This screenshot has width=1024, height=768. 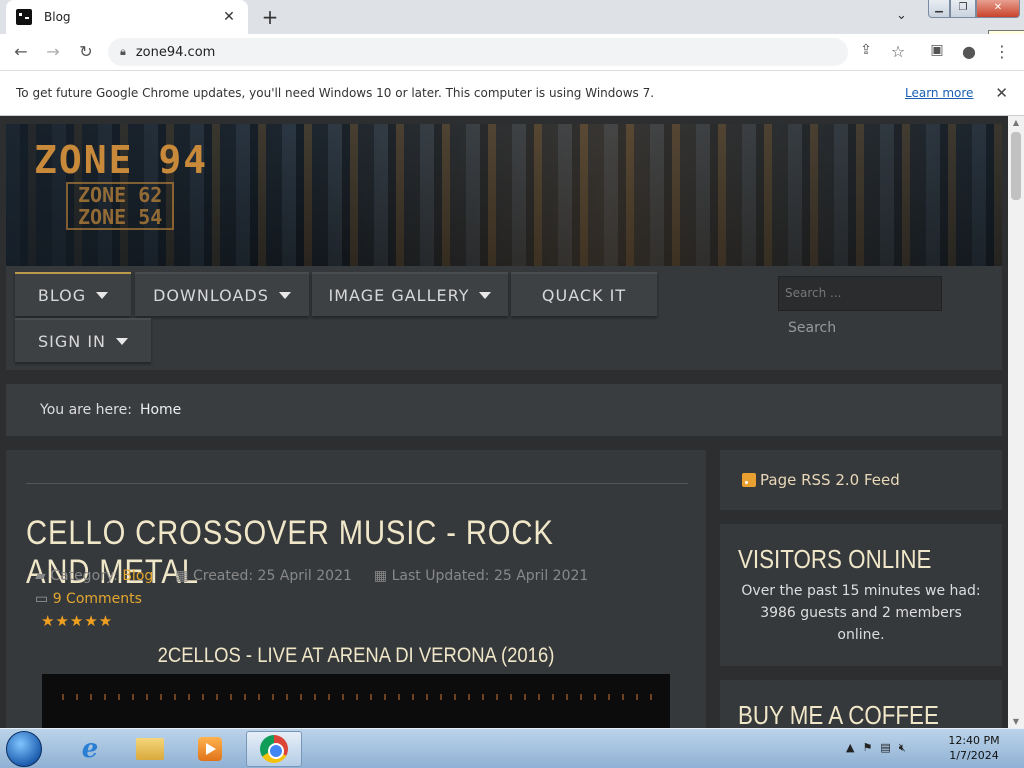 I want to click on system-clock: 12:40 PM 1/7/2024, so click(x=974, y=748).